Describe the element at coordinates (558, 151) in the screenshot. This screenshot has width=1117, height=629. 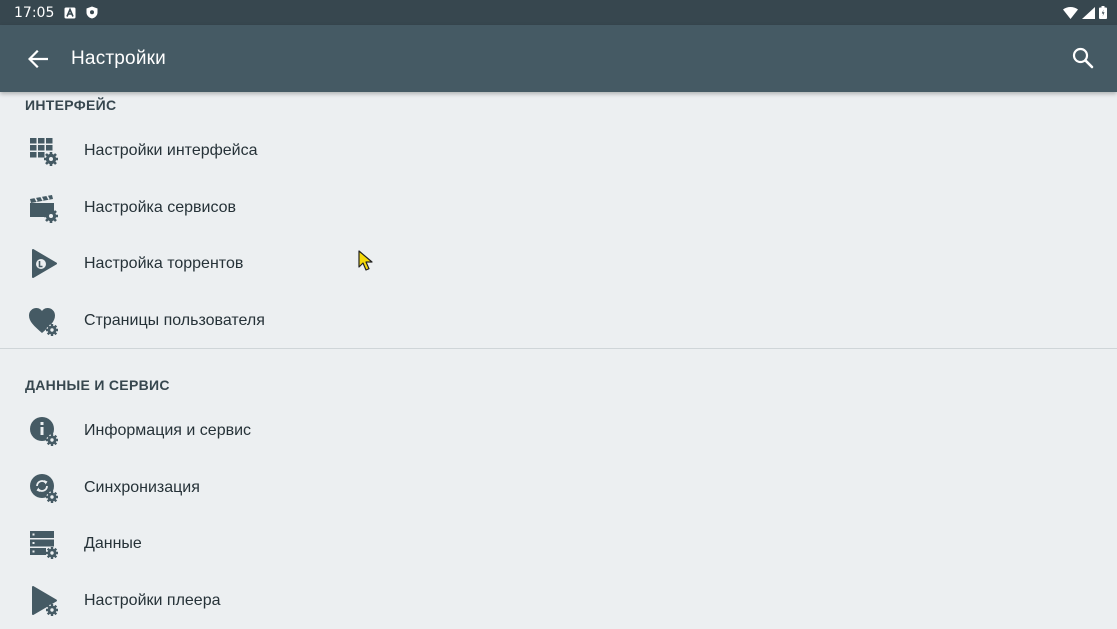
I see `settings-item-interface: Настройки интерфейса` at that location.